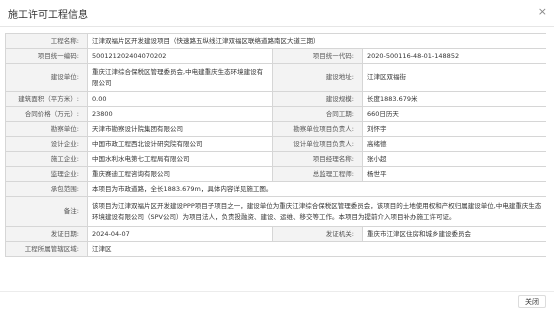  I want to click on district-label: 工程所属管辖区域:, so click(46, 249).